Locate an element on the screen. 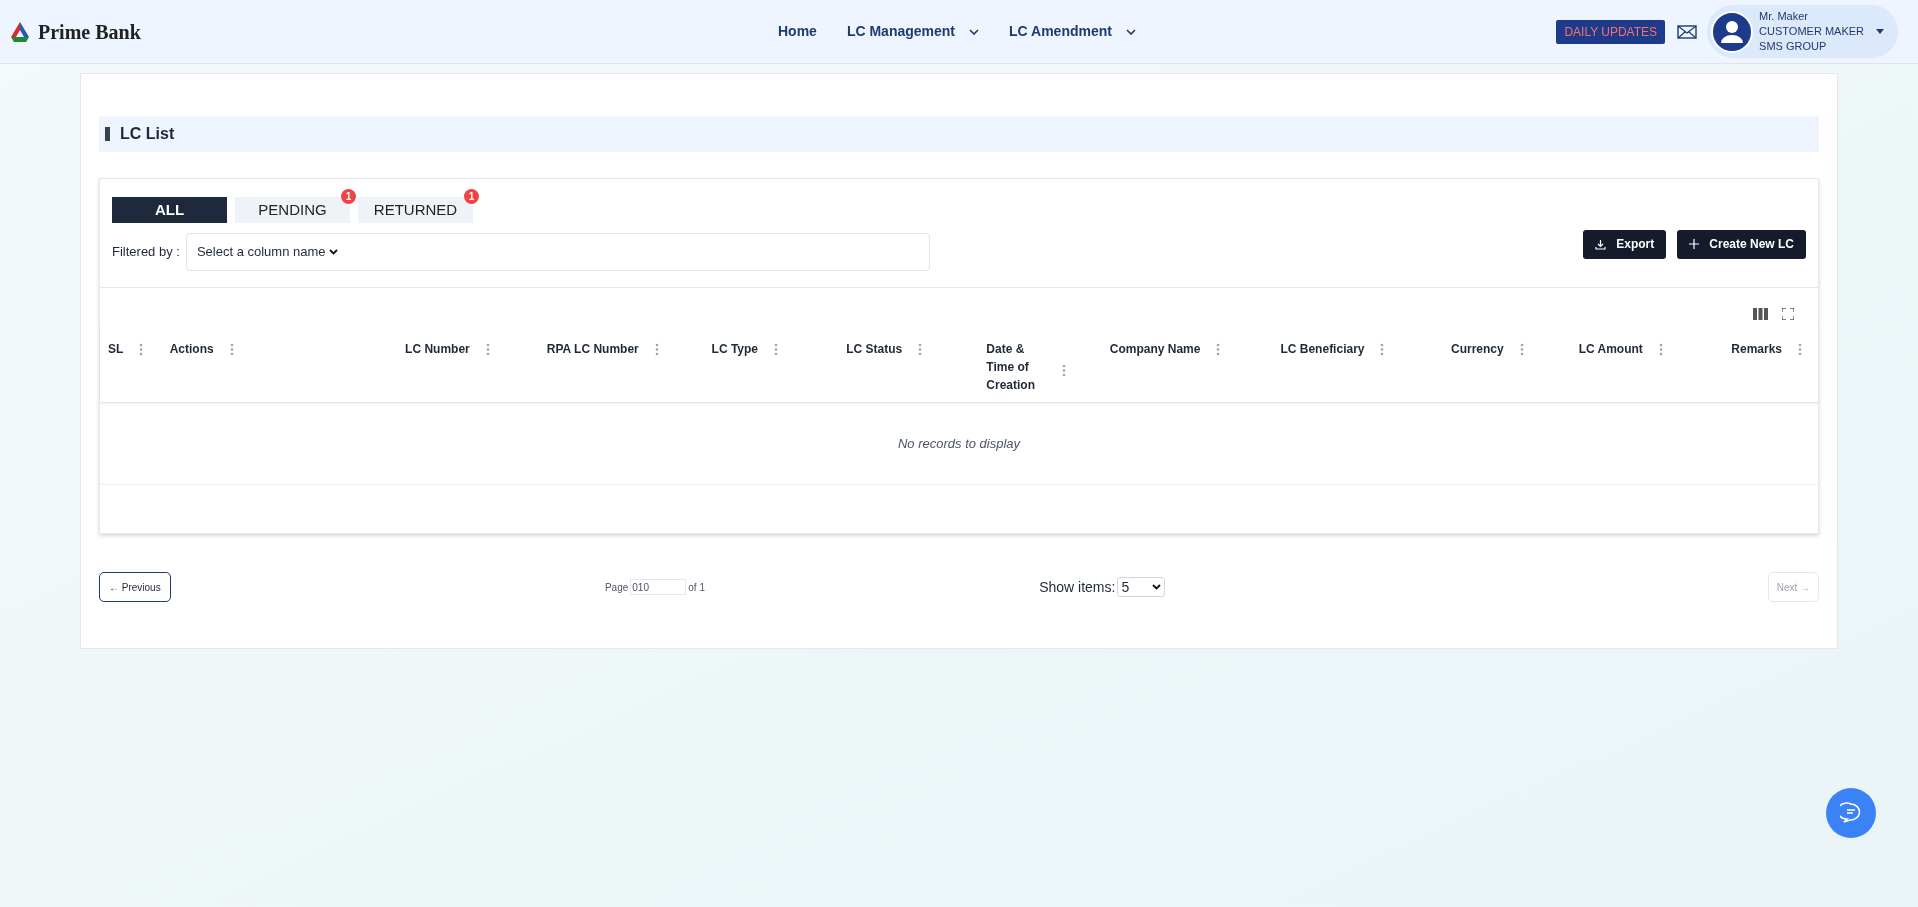 The width and height of the screenshot is (1918, 907). column-header: LC Type is located at coordinates (735, 349).